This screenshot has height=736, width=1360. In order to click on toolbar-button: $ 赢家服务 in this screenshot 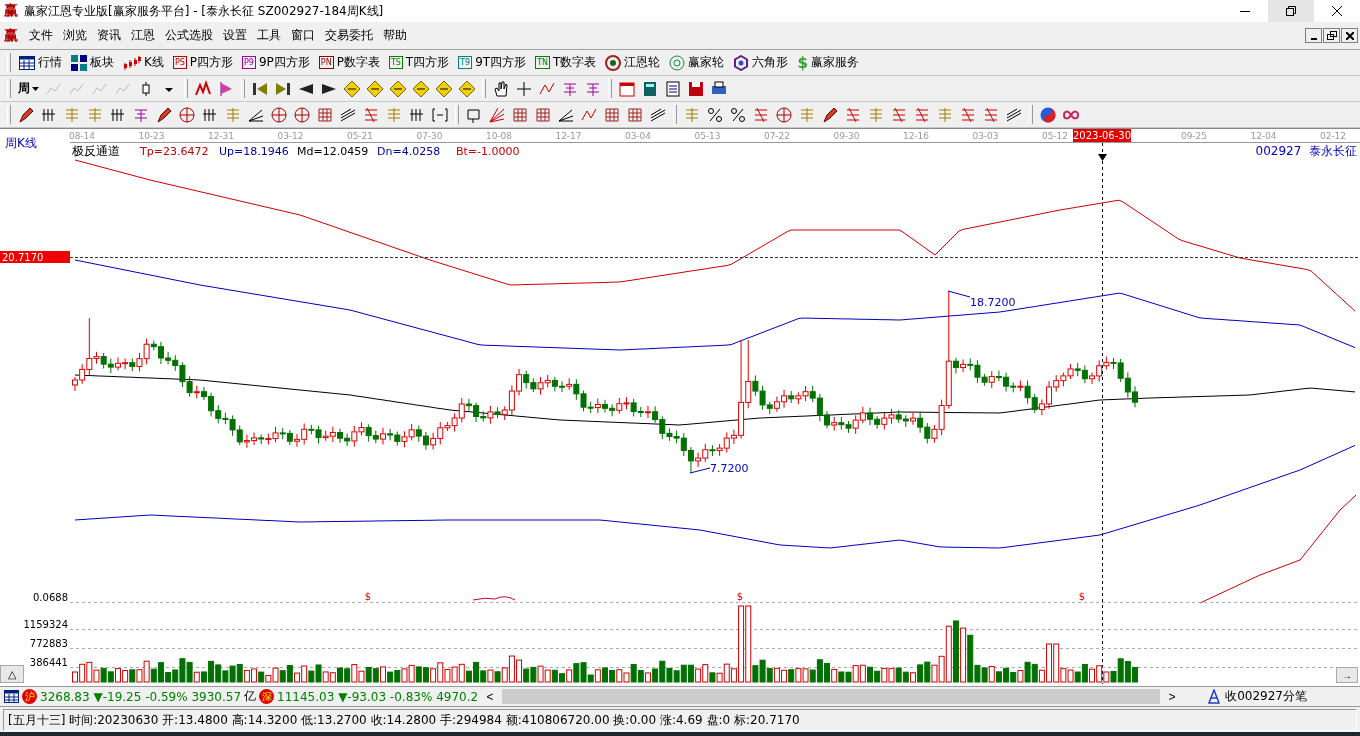, I will do `click(828, 62)`.